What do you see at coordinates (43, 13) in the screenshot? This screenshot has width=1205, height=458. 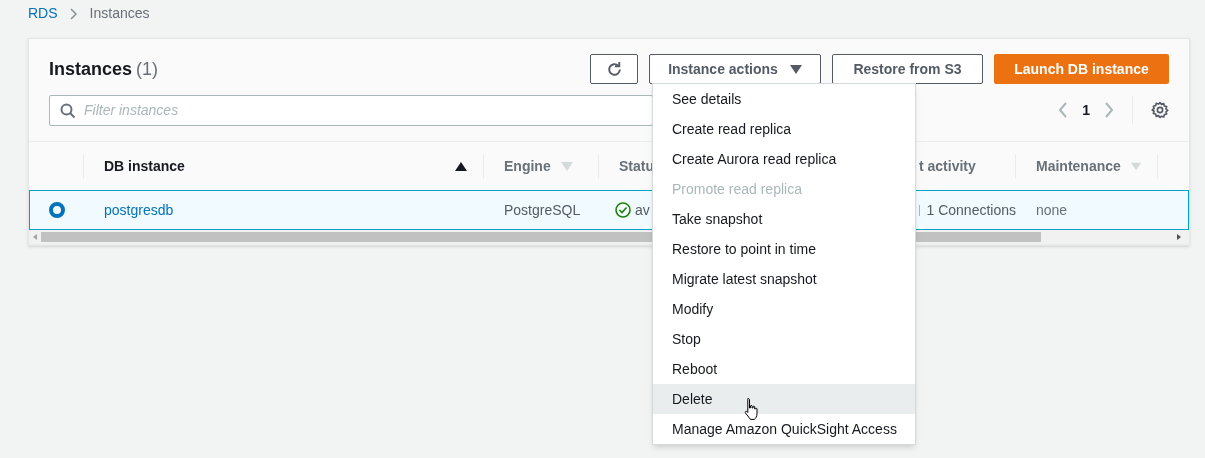 I see `breadcrumb-link: RDS` at bounding box center [43, 13].